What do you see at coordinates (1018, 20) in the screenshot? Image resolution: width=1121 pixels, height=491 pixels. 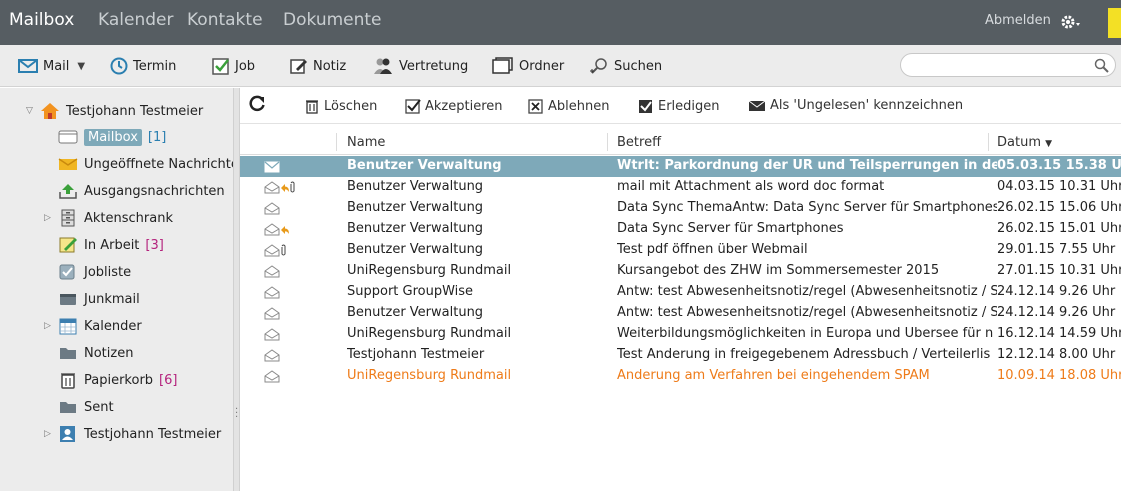 I see `logout-link: Abmelden` at bounding box center [1018, 20].